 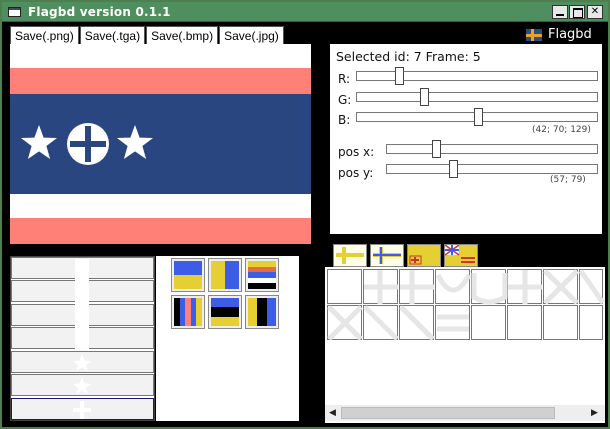 What do you see at coordinates (560, 12) in the screenshot?
I see `minimize-button` at bounding box center [560, 12].